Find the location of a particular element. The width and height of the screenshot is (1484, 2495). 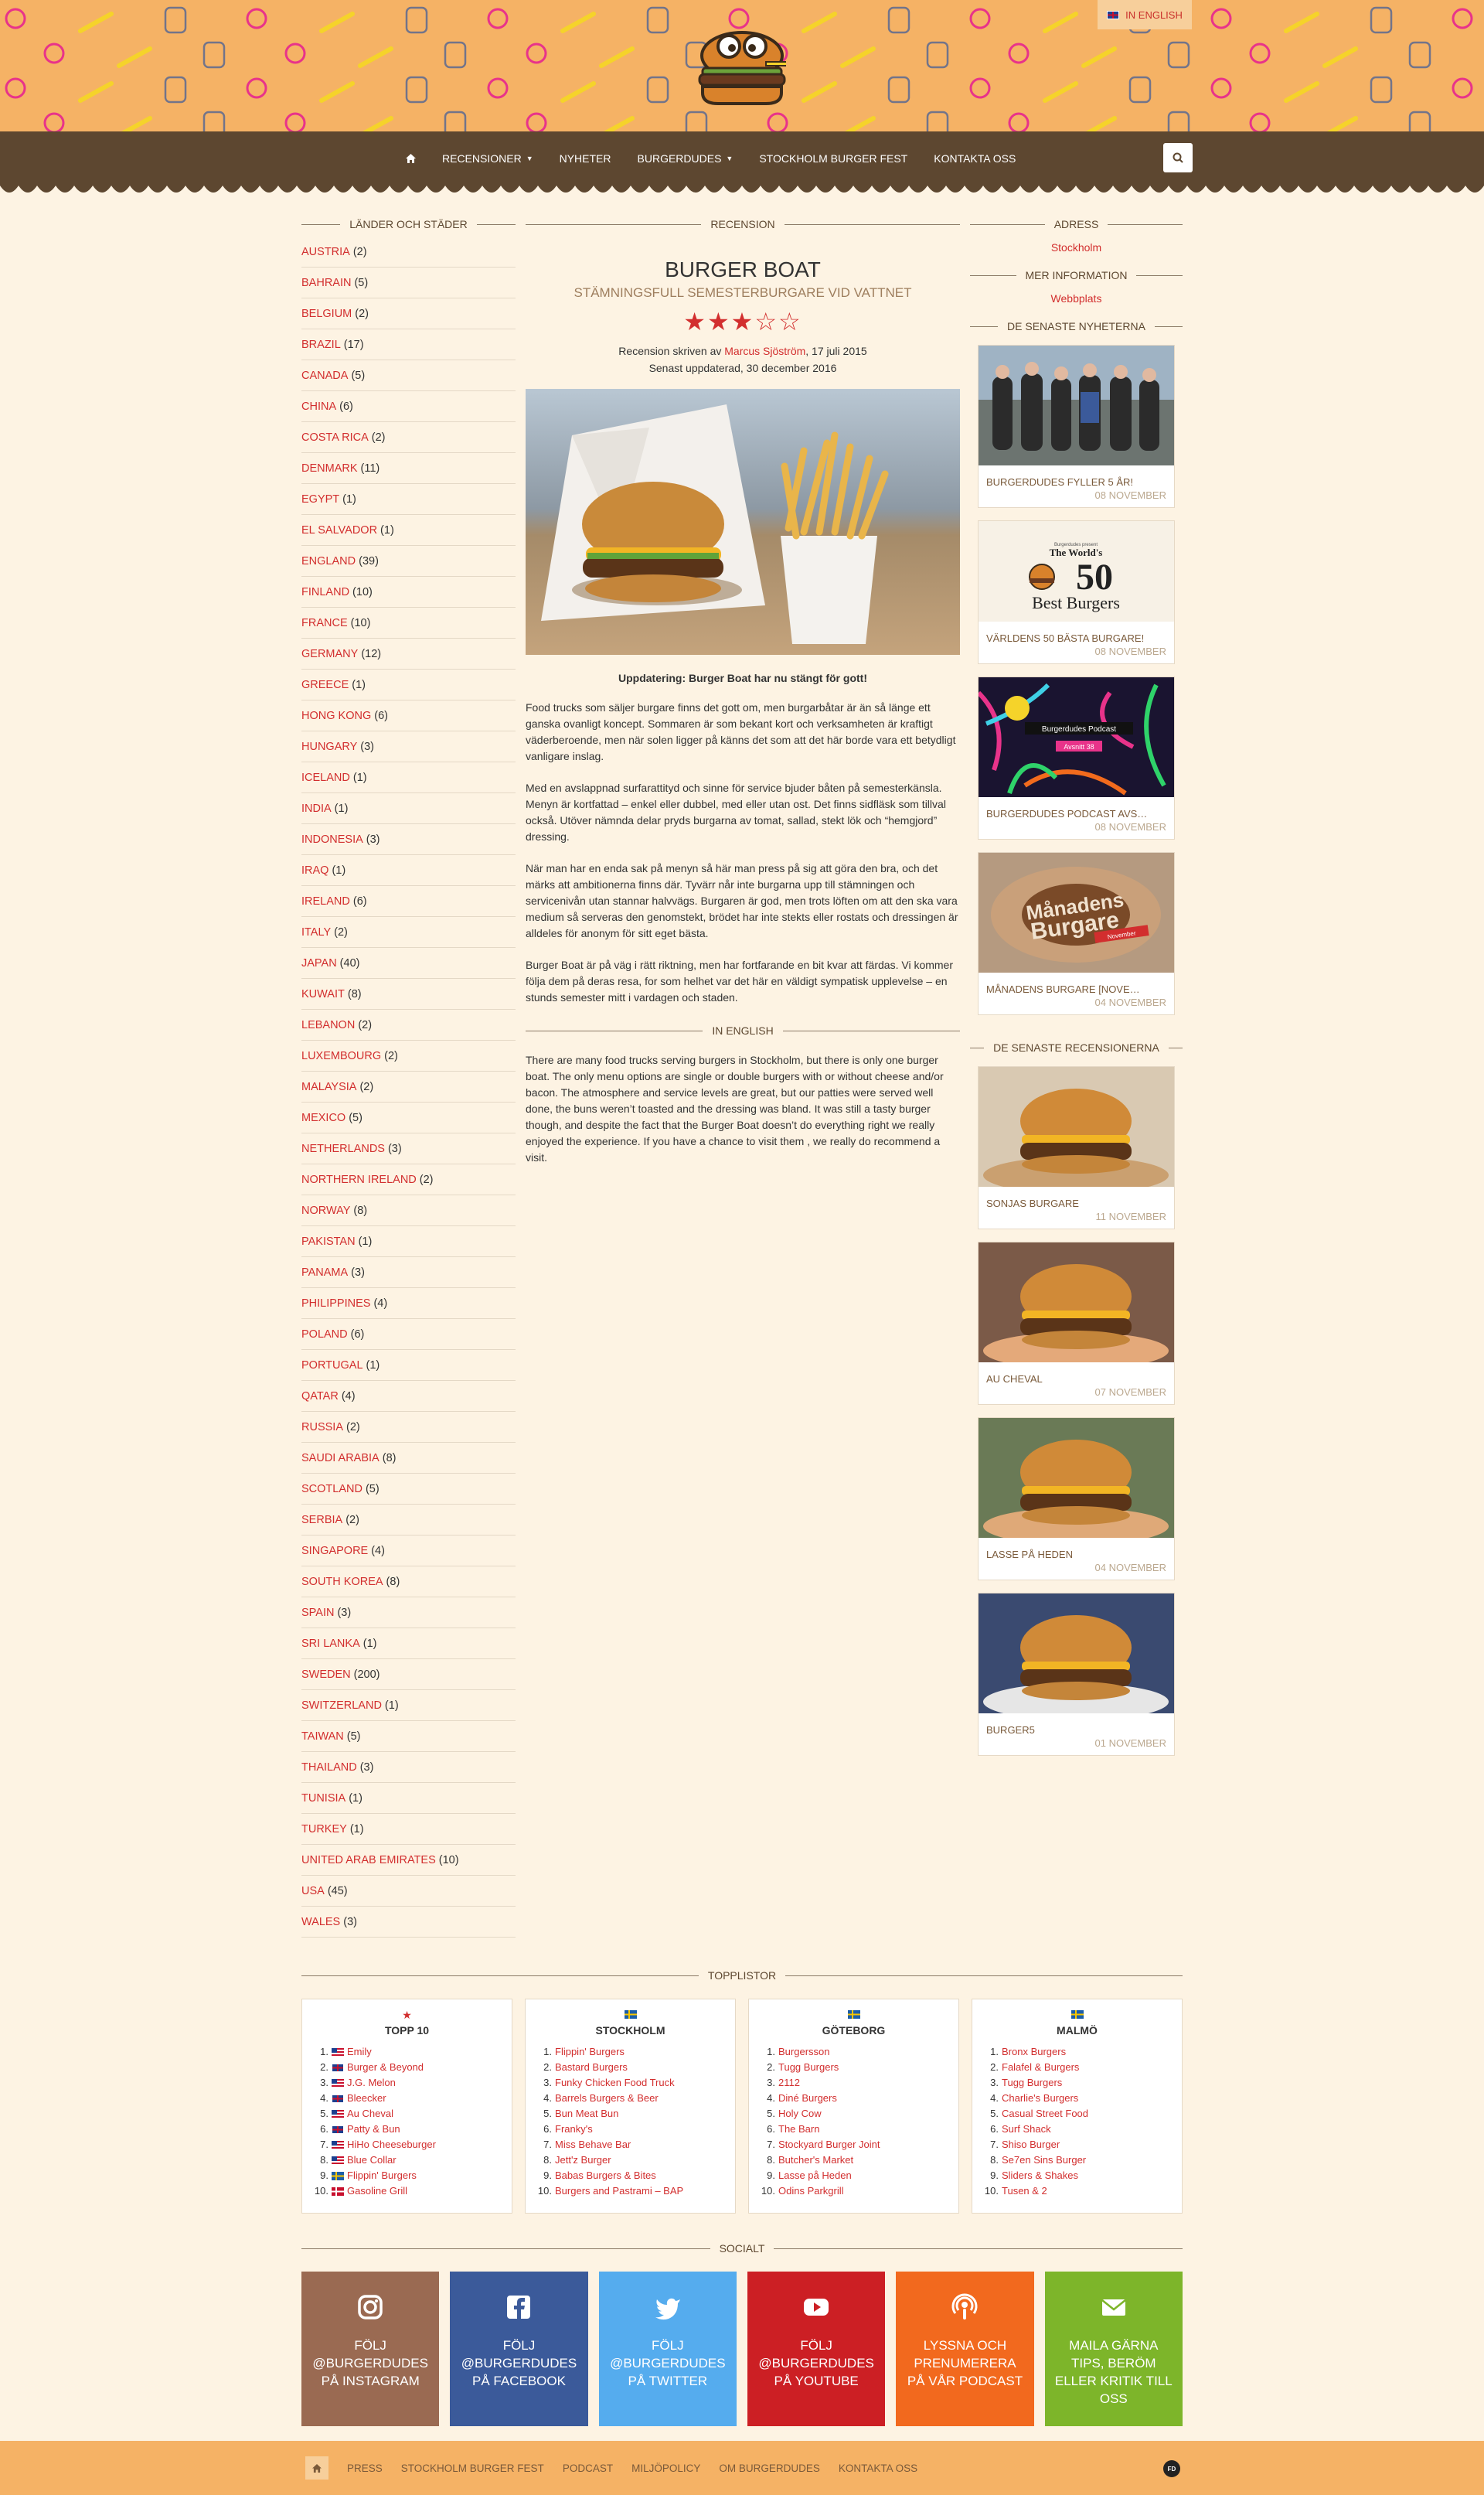

toplist-item: 3. Tugg Burgers is located at coordinates (1077, 2083).